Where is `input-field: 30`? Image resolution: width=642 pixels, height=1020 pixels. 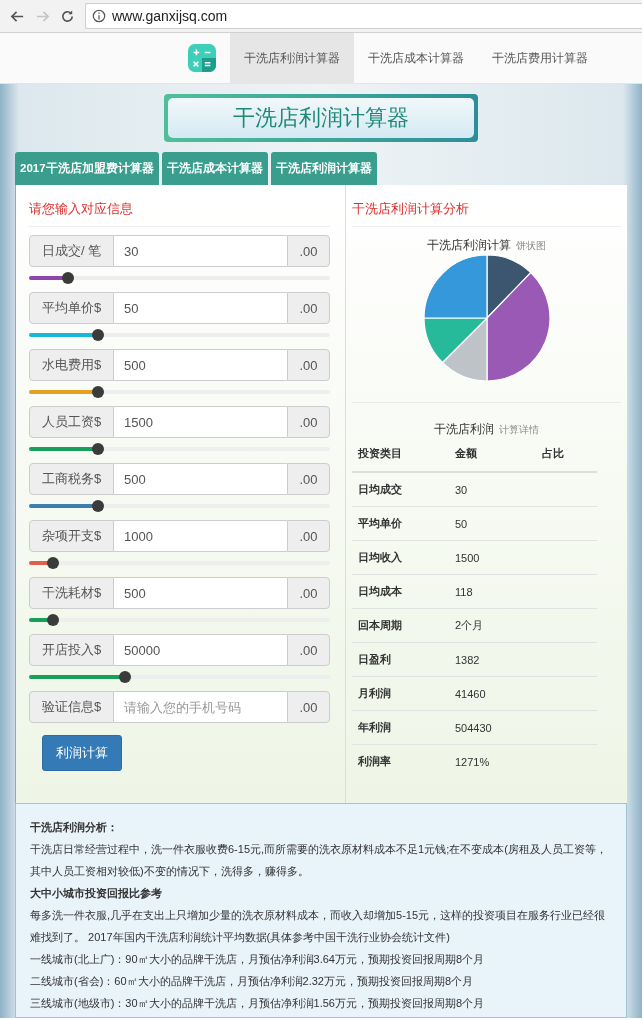
input-field: 30 is located at coordinates (200, 251).